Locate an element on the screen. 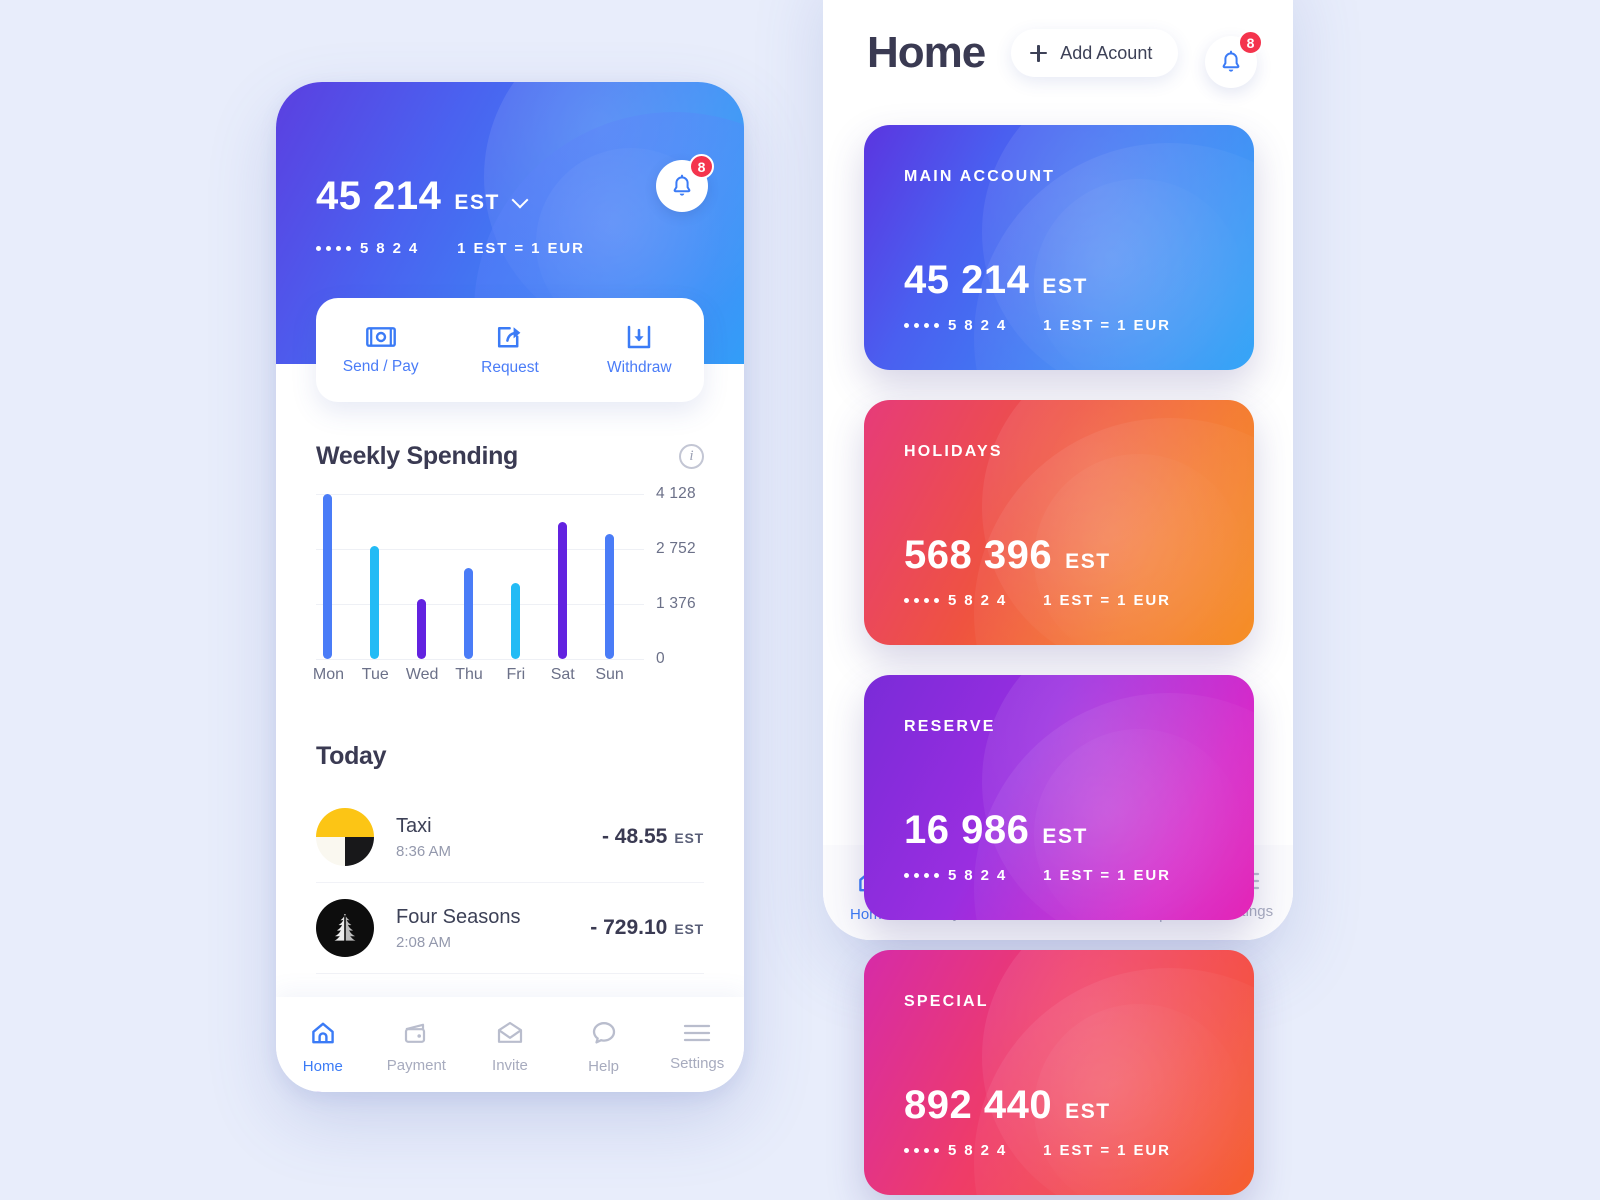 The height and width of the screenshot is (1200, 1600). action-request: Request is located at coordinates (509, 350).